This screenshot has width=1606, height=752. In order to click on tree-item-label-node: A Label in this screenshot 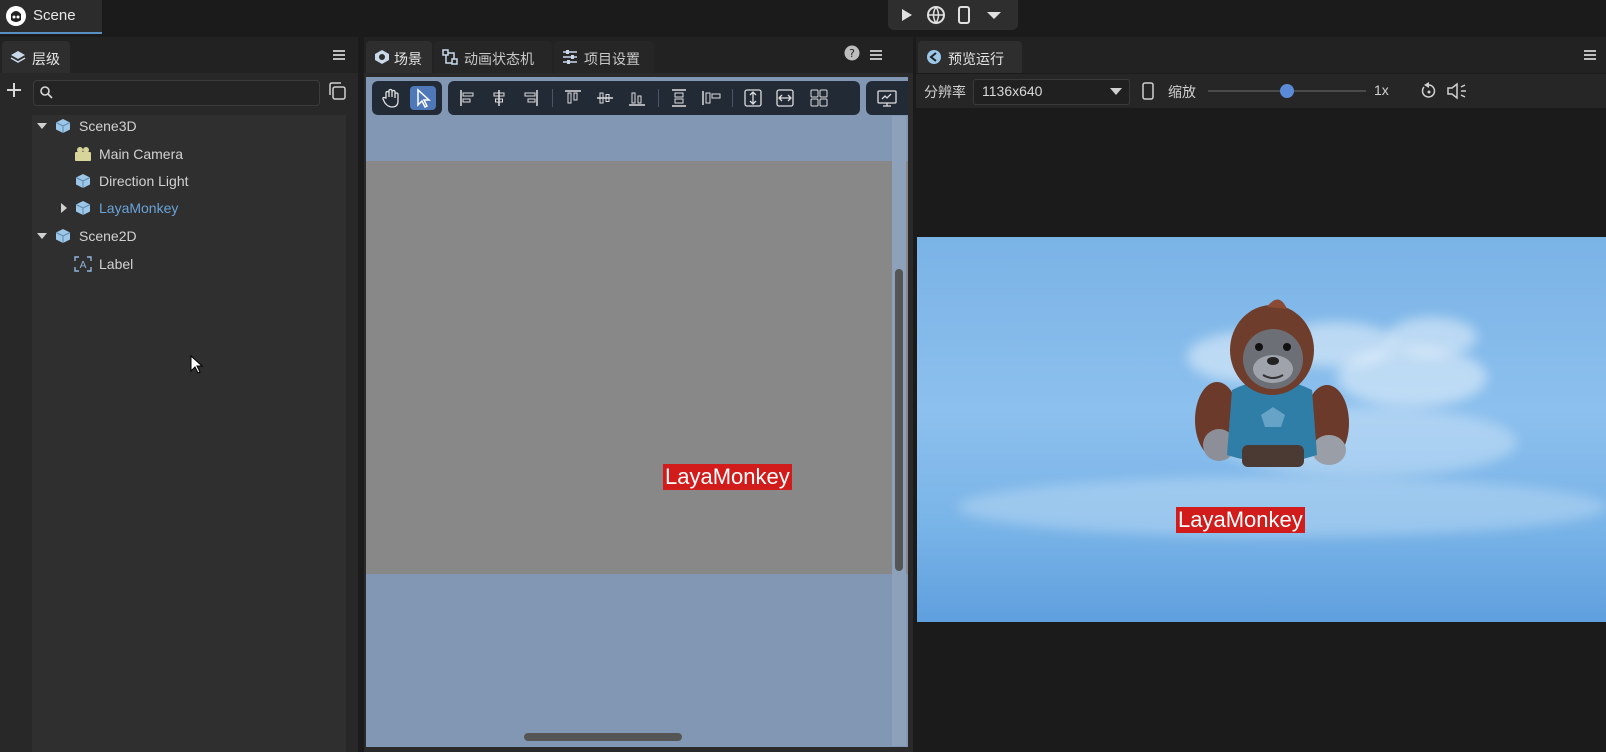, I will do `click(184, 264)`.